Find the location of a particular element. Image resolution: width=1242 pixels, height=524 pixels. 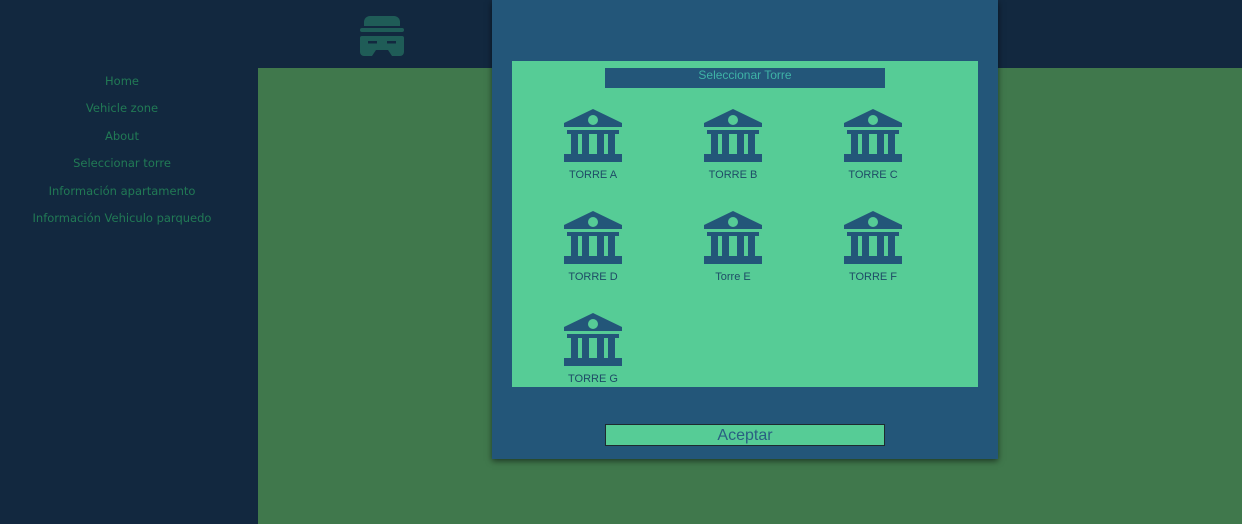

tower-option-g: TORRE G is located at coordinates (593, 350).